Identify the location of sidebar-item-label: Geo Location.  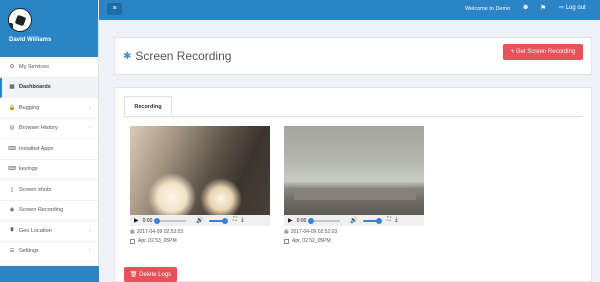
(35, 230).